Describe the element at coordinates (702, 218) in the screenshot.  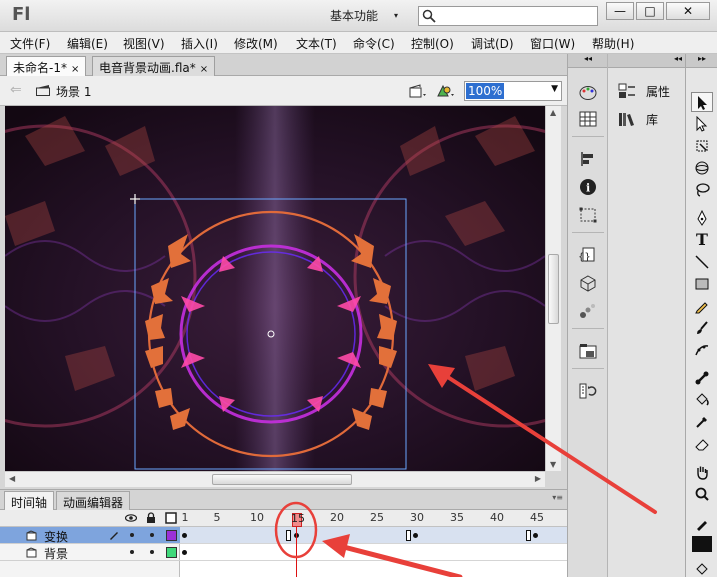
I see `pen-tool` at that location.